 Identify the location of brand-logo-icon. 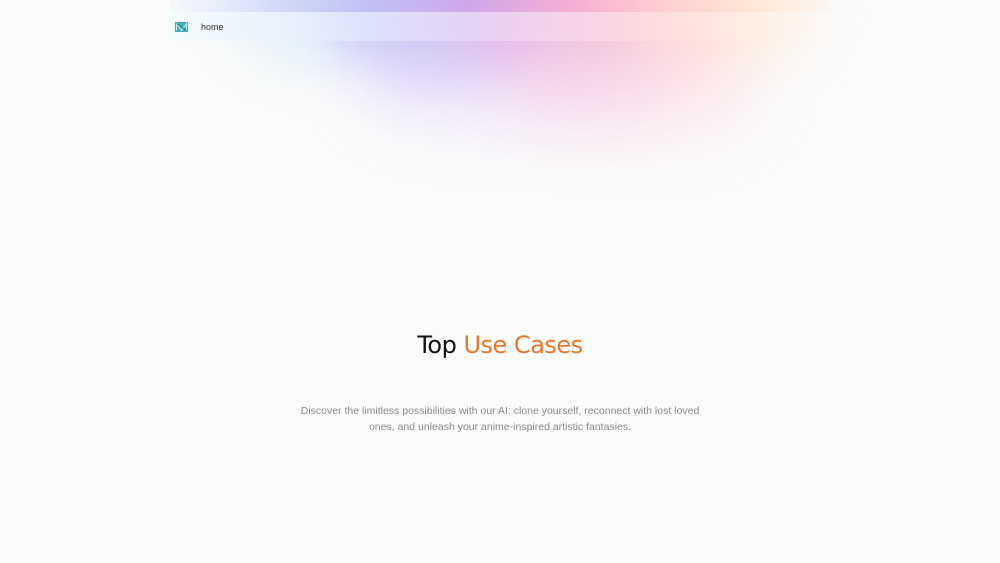
(181, 26).